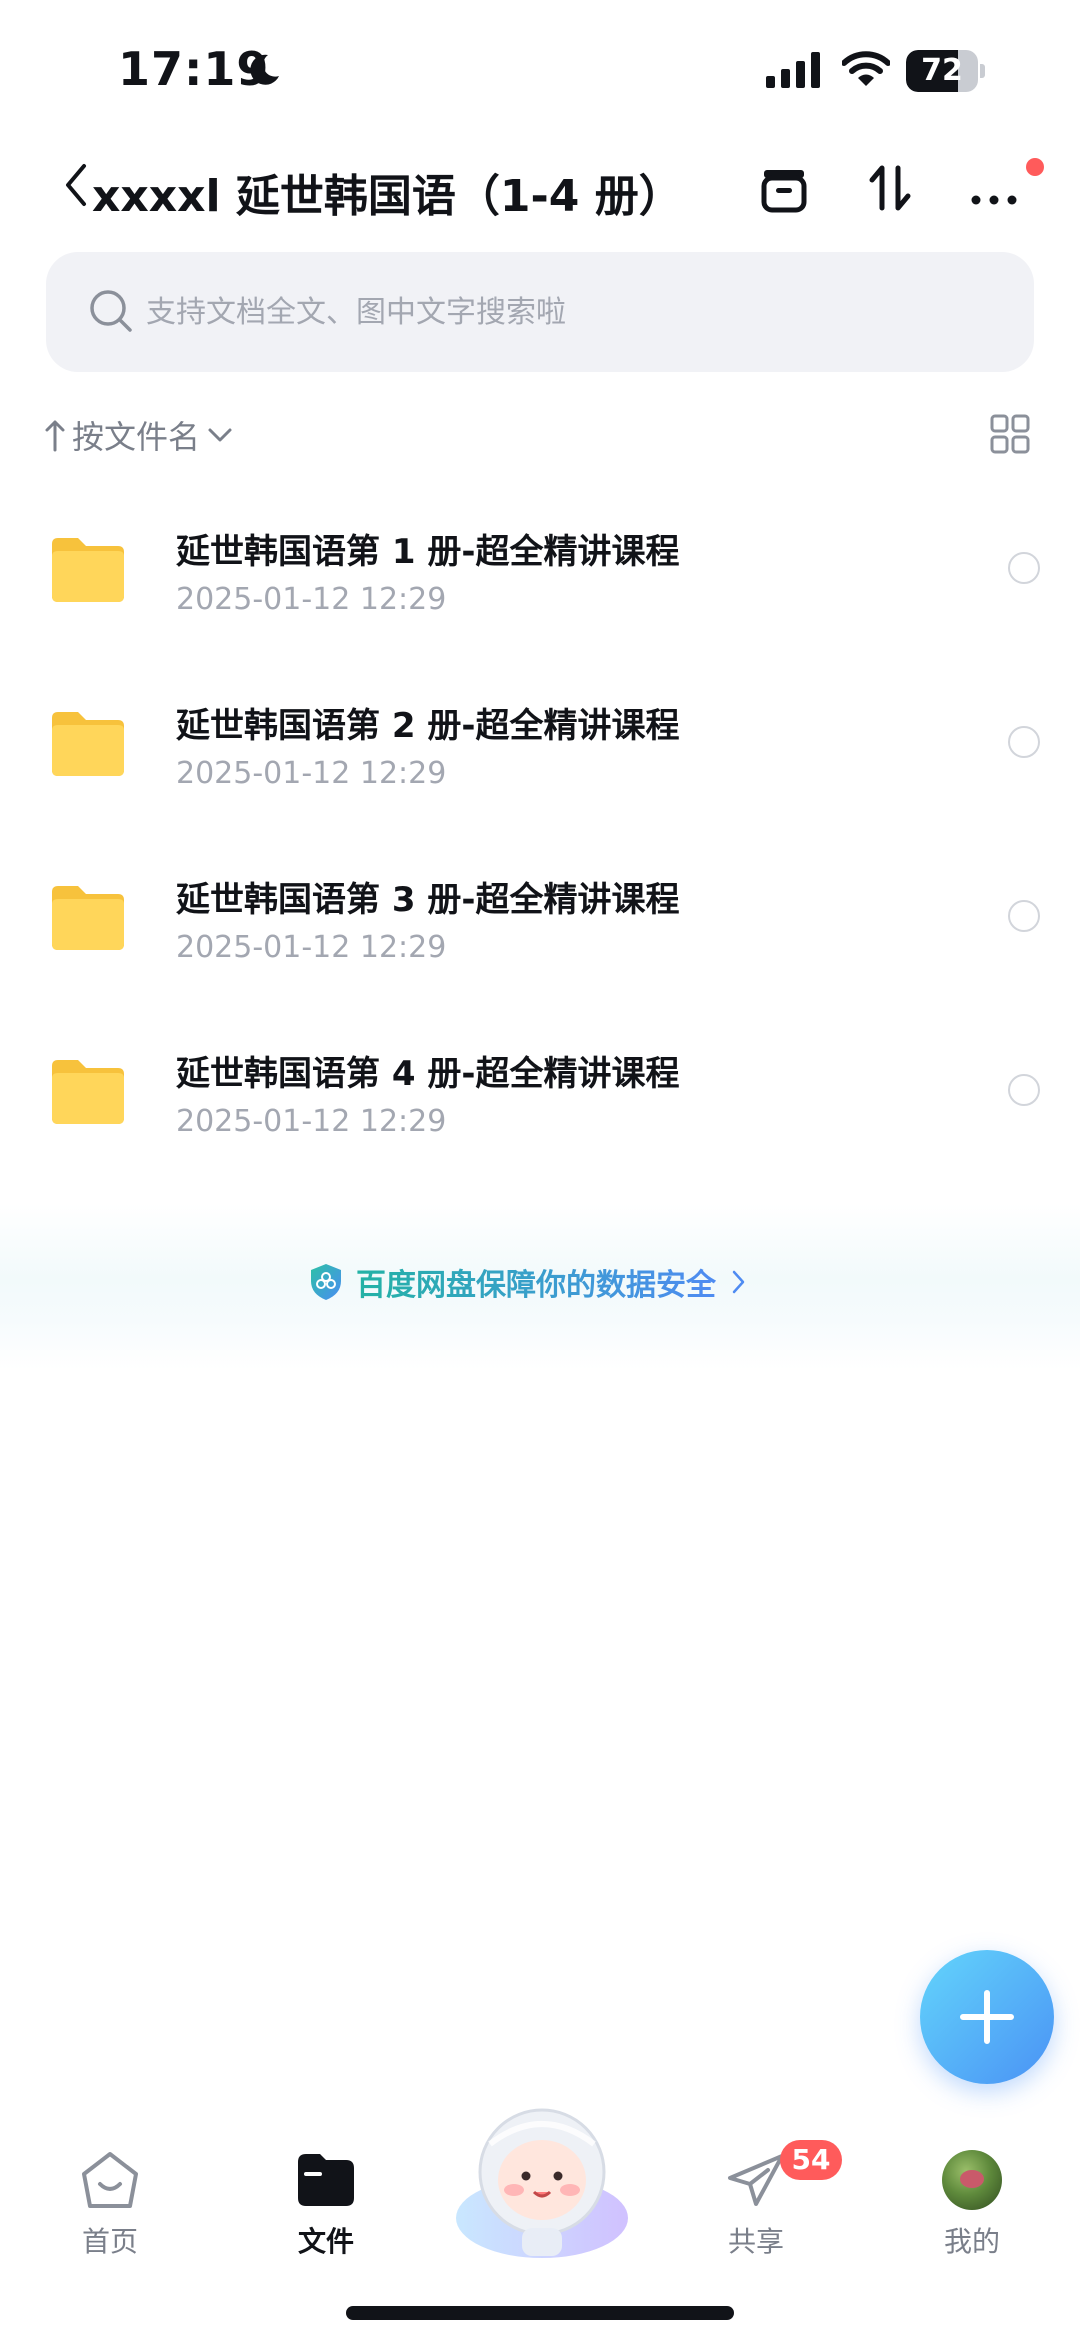  I want to click on wifi-icon, so click(866, 71).